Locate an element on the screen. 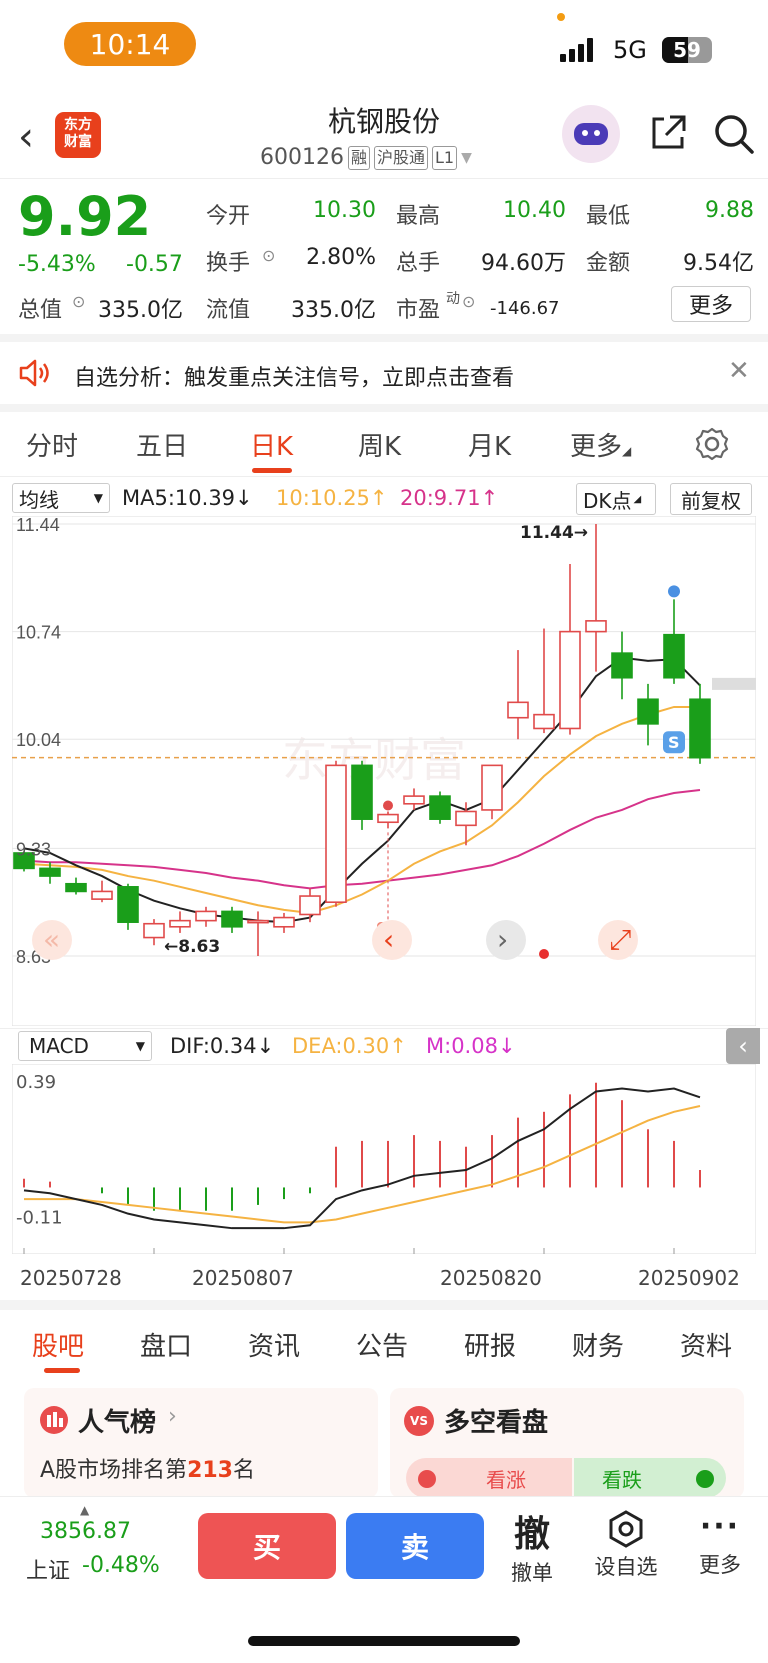 Image resolution: width=768 pixels, height=1663 pixels. bull-button: 看涨 is located at coordinates (489, 1478).